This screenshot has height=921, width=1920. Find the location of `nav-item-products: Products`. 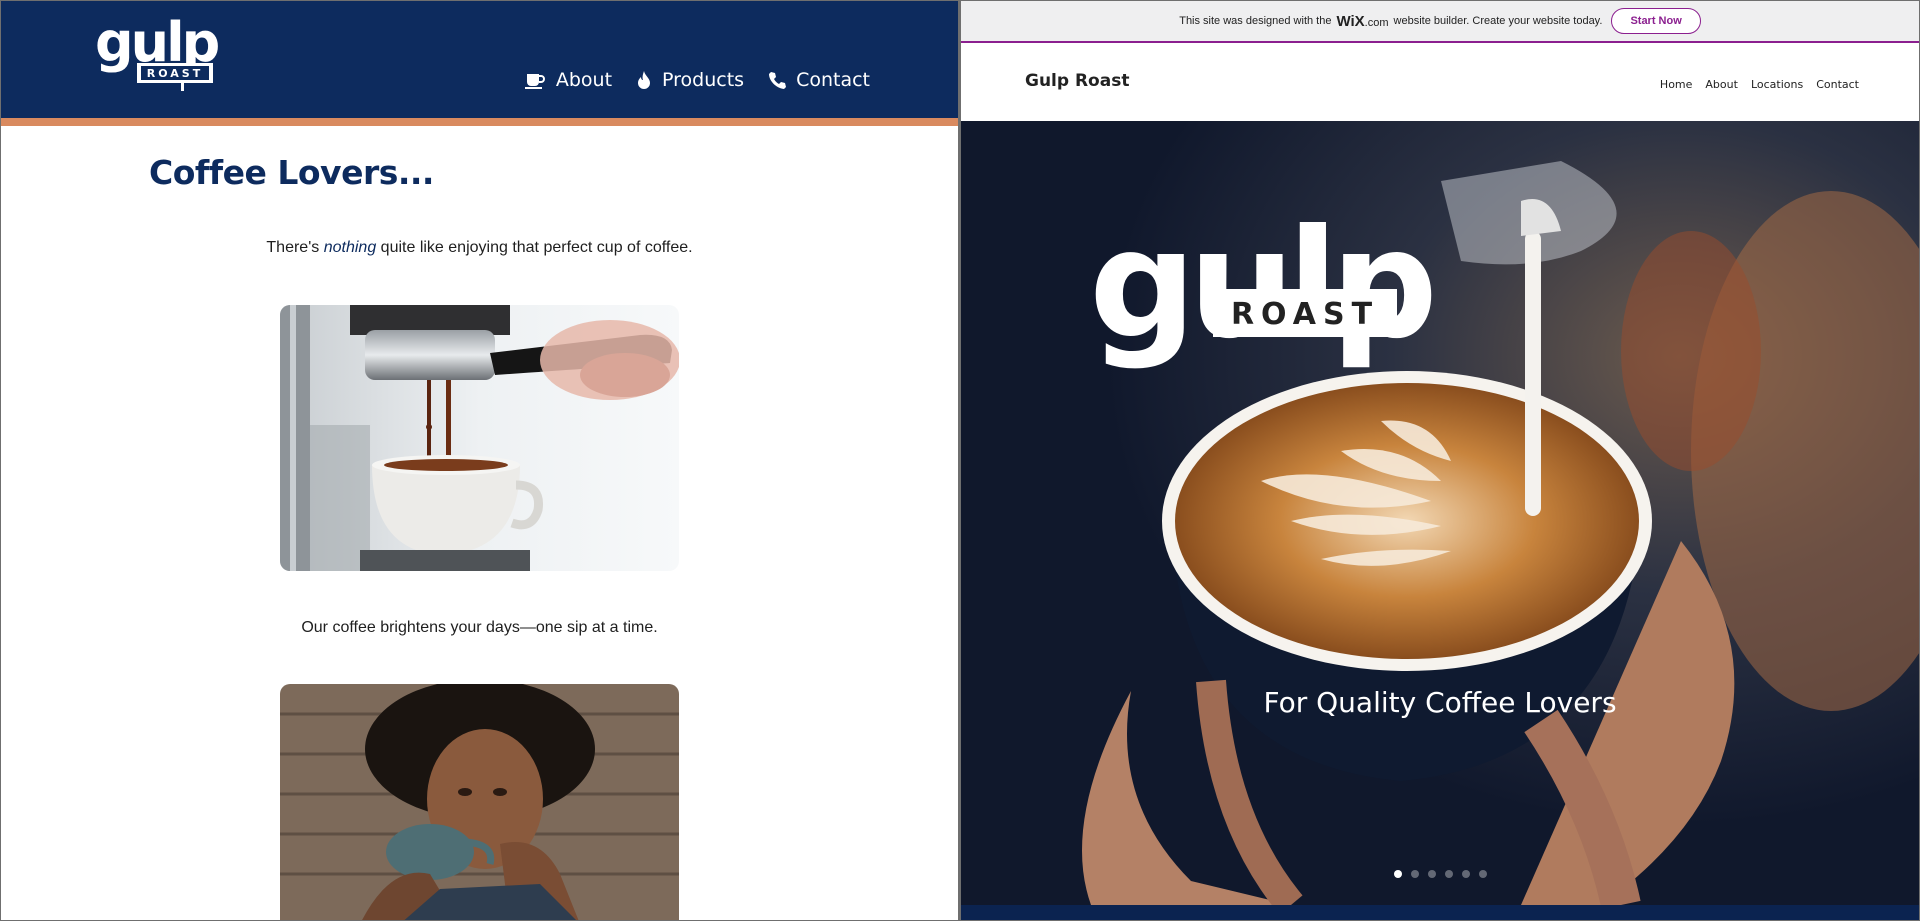

nav-item-products: Products is located at coordinates (690, 80).